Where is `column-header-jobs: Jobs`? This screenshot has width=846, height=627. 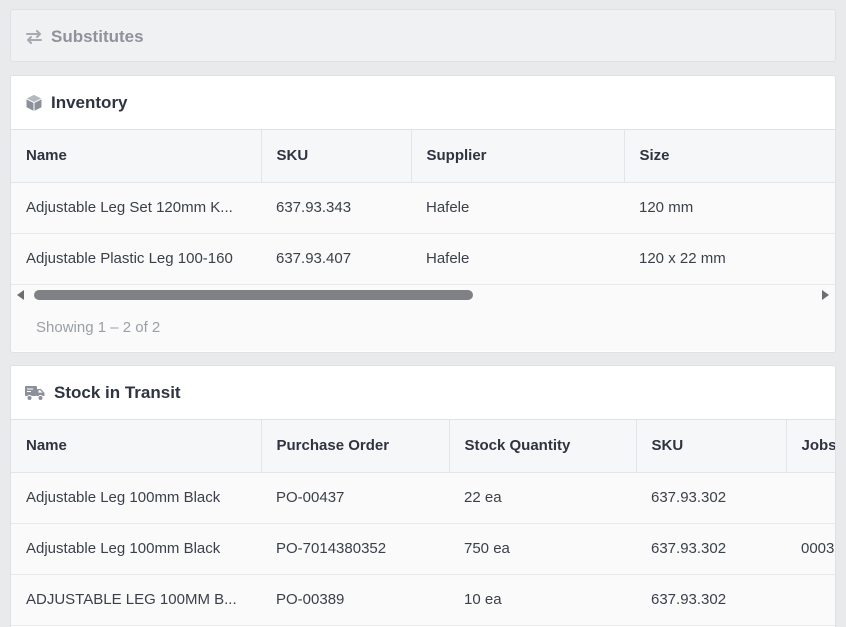 column-header-jobs: Jobs is located at coordinates (810, 446).